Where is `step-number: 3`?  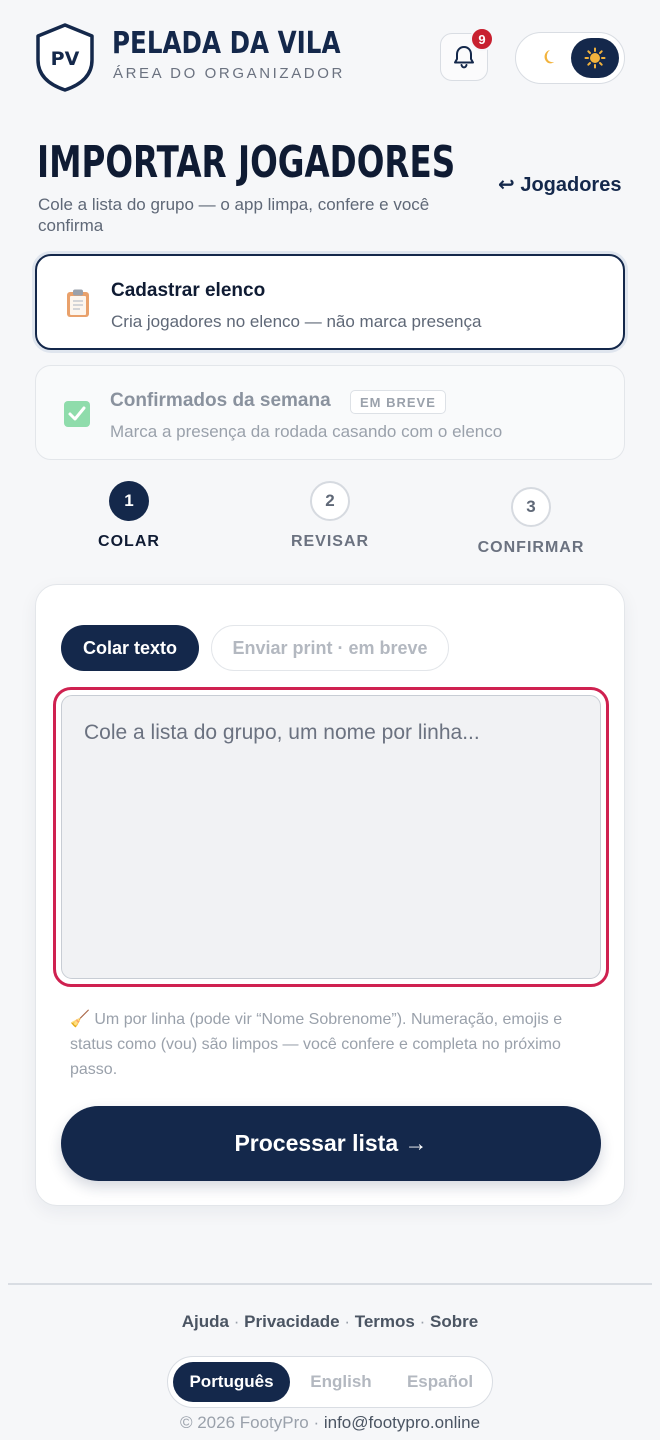
step-number: 3 is located at coordinates (531, 507).